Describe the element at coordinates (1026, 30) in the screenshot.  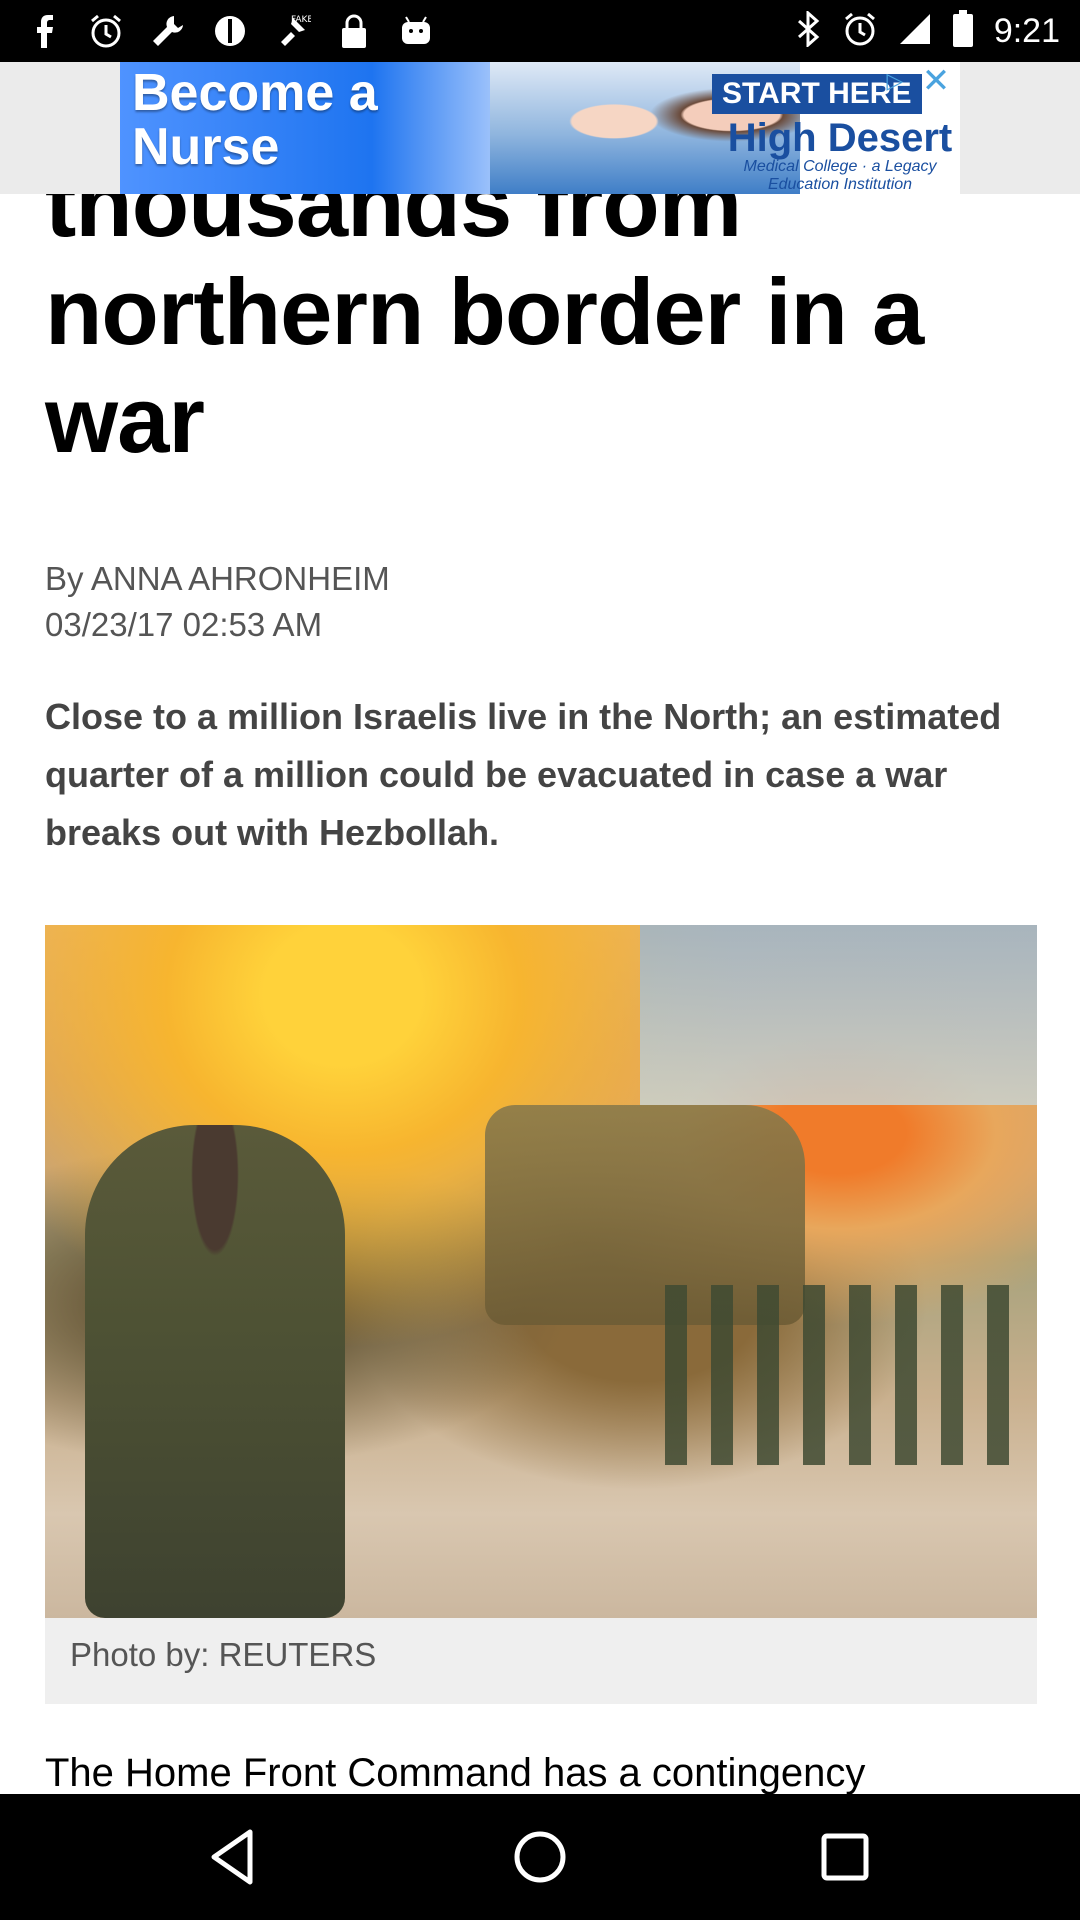
I see `status-time: 9:21` at that location.